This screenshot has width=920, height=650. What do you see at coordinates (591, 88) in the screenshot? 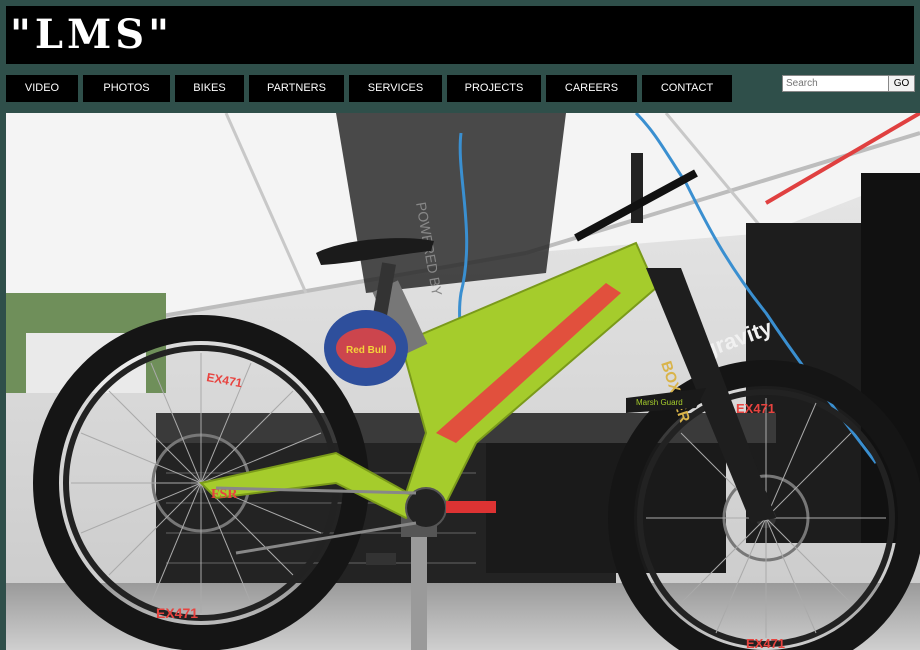
I see `nav-item-careers: CAREERS` at bounding box center [591, 88].